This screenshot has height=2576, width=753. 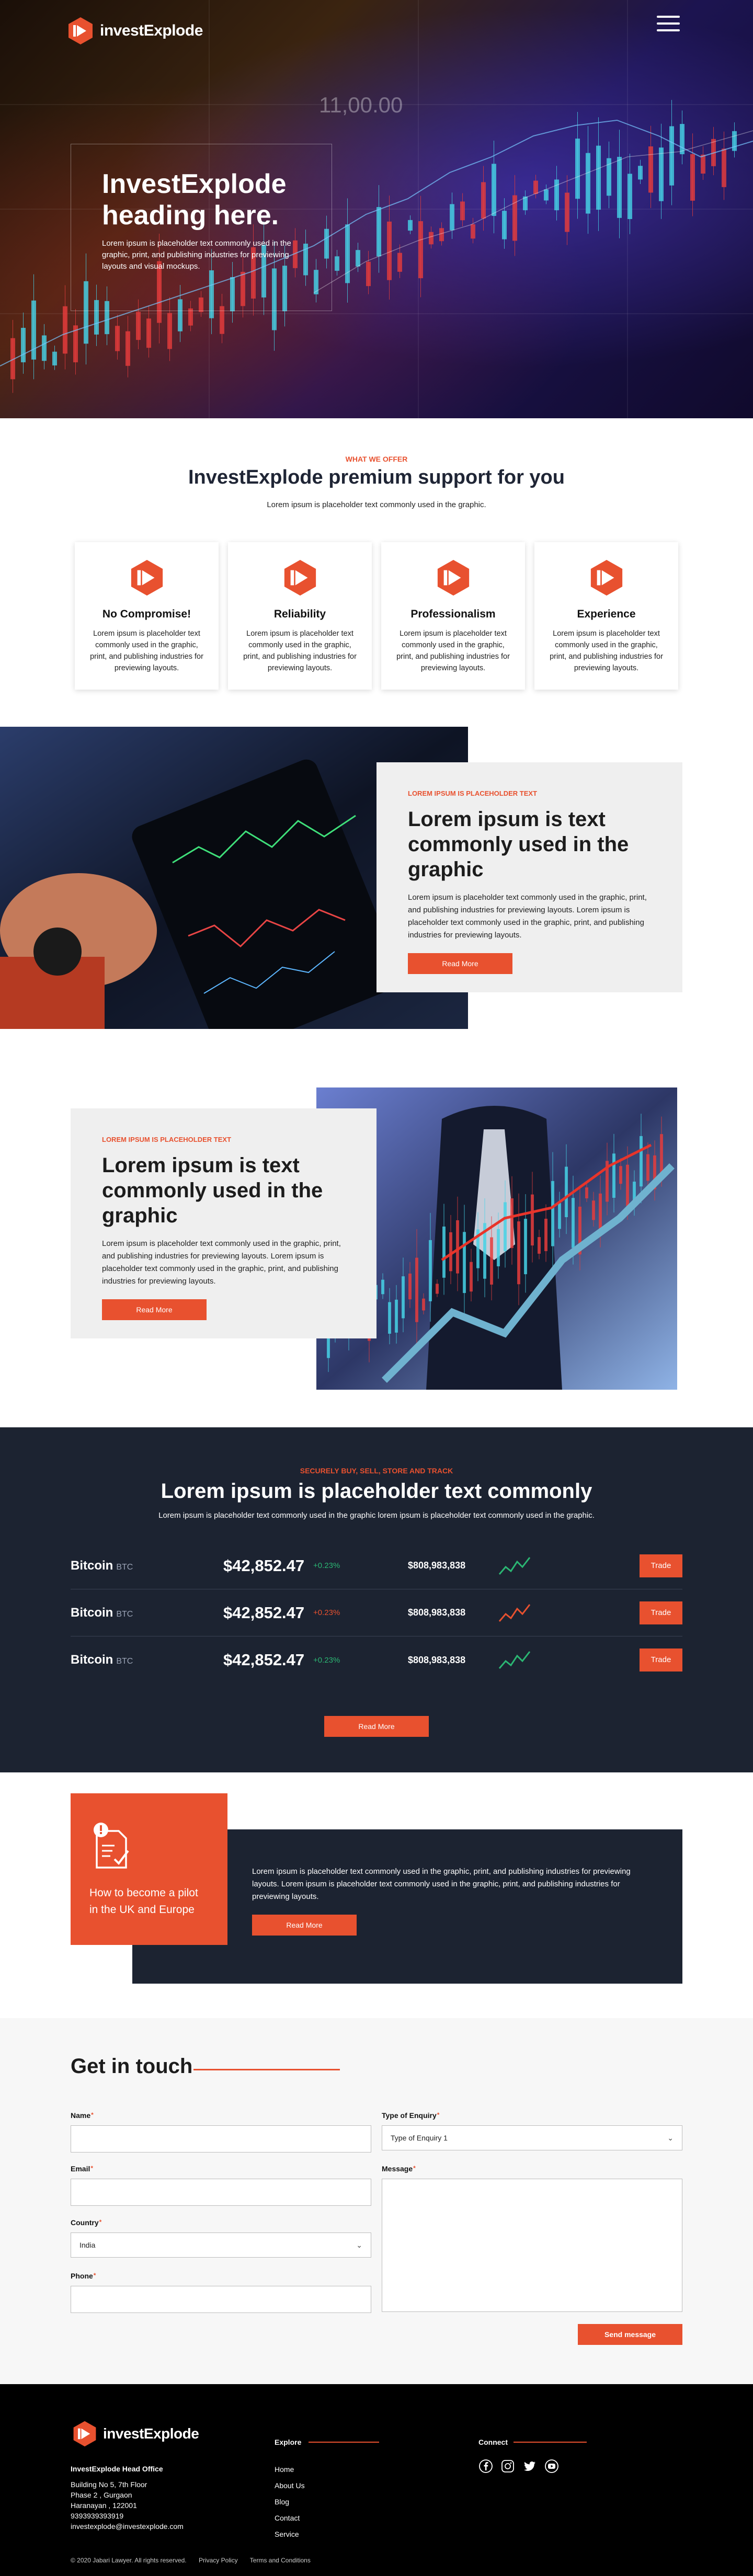 What do you see at coordinates (151, 2433) in the screenshot?
I see `footer-brand-name: investExplode` at bounding box center [151, 2433].